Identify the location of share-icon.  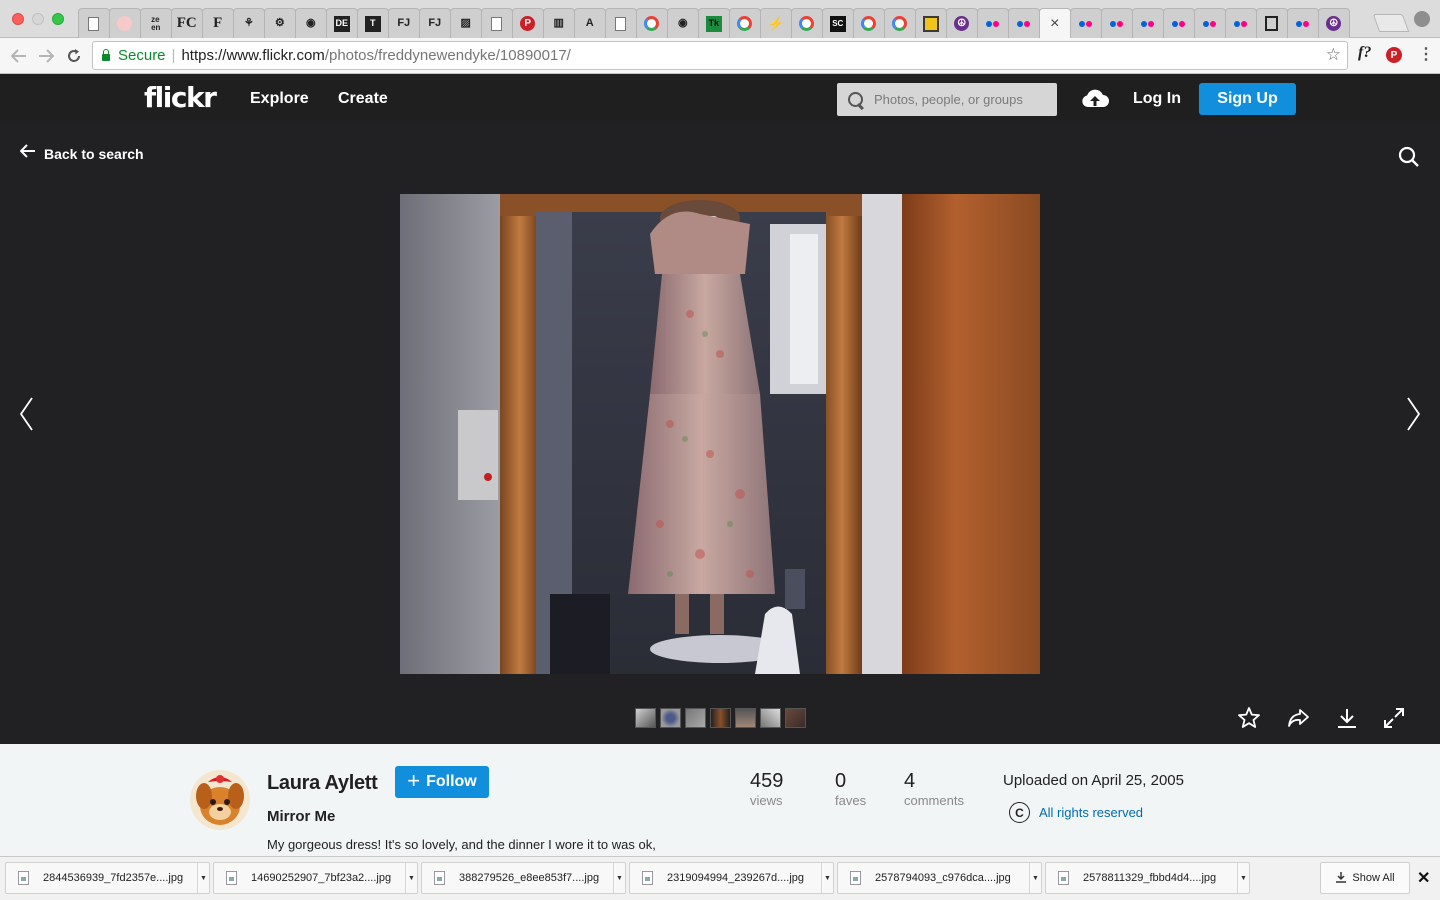
(1298, 720).